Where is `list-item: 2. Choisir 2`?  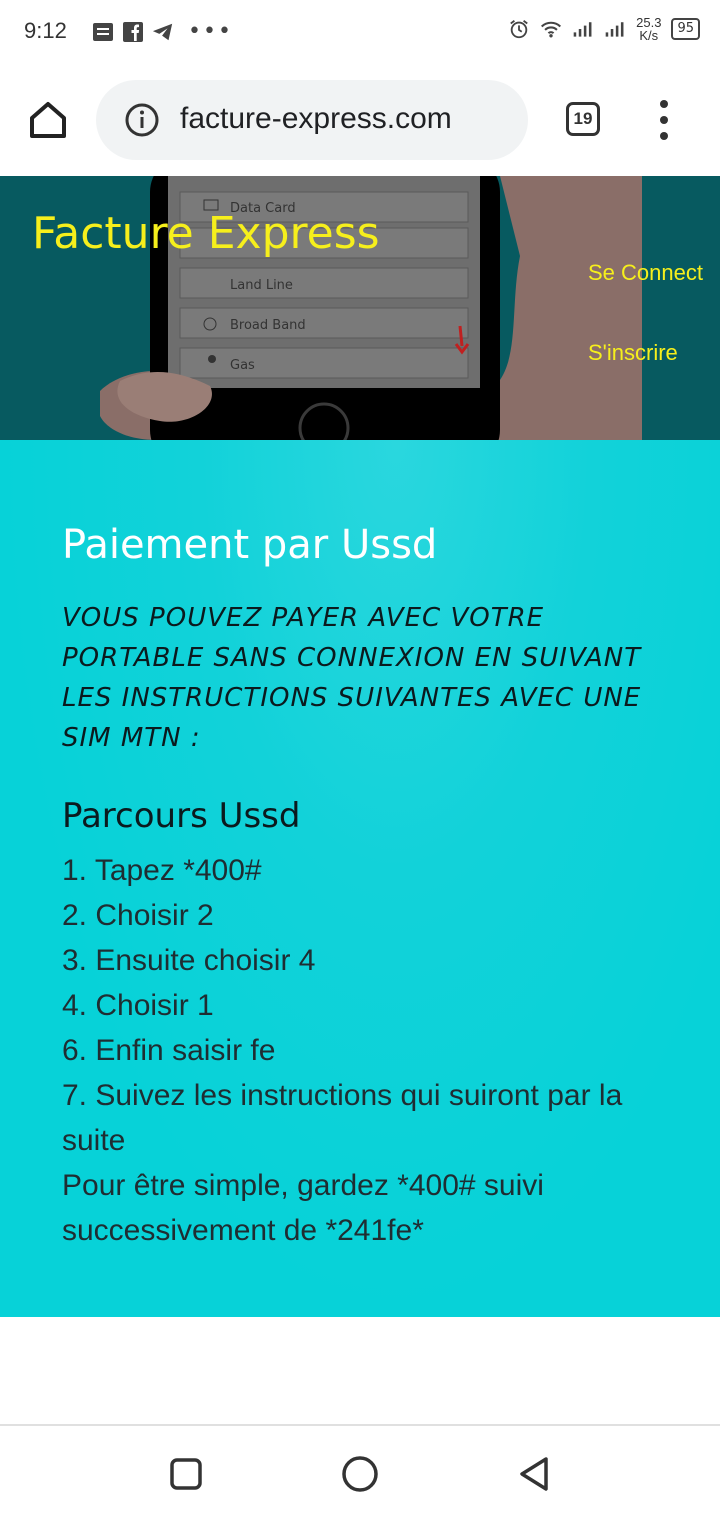
list-item: 2. Choisir 2 is located at coordinates (138, 915).